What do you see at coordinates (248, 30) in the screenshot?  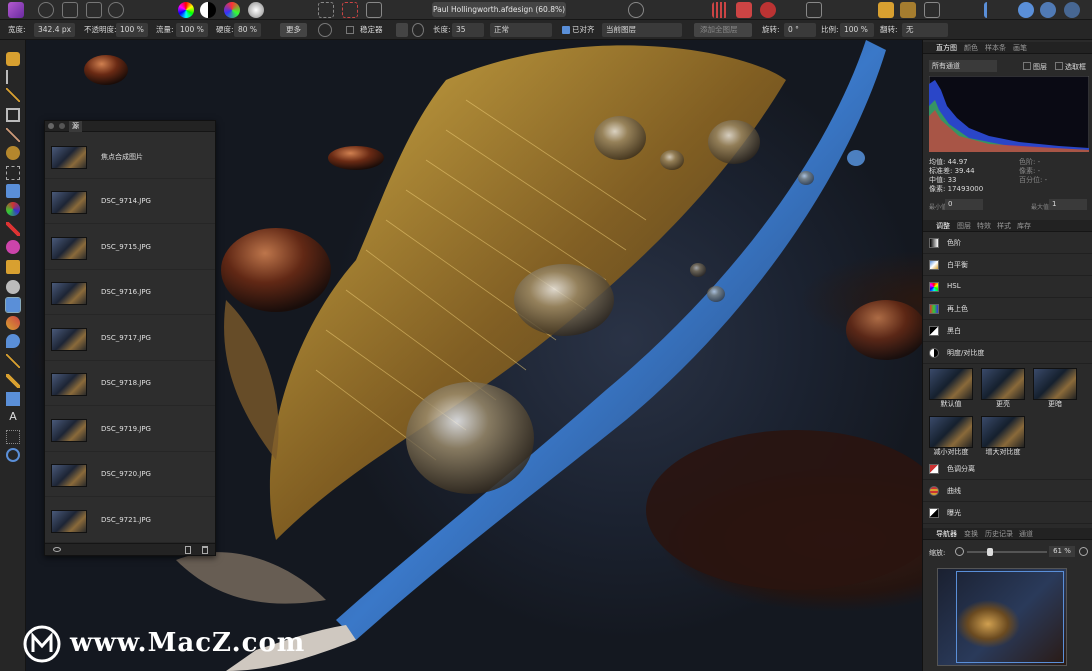 I see `hardness-field: 80 %` at bounding box center [248, 30].